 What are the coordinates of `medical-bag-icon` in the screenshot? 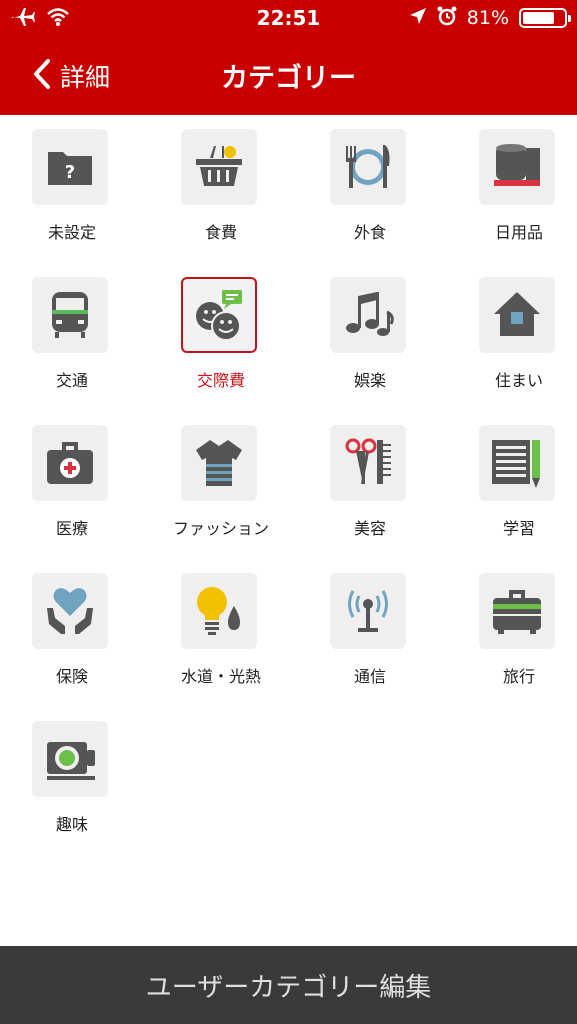 It's located at (70, 463).